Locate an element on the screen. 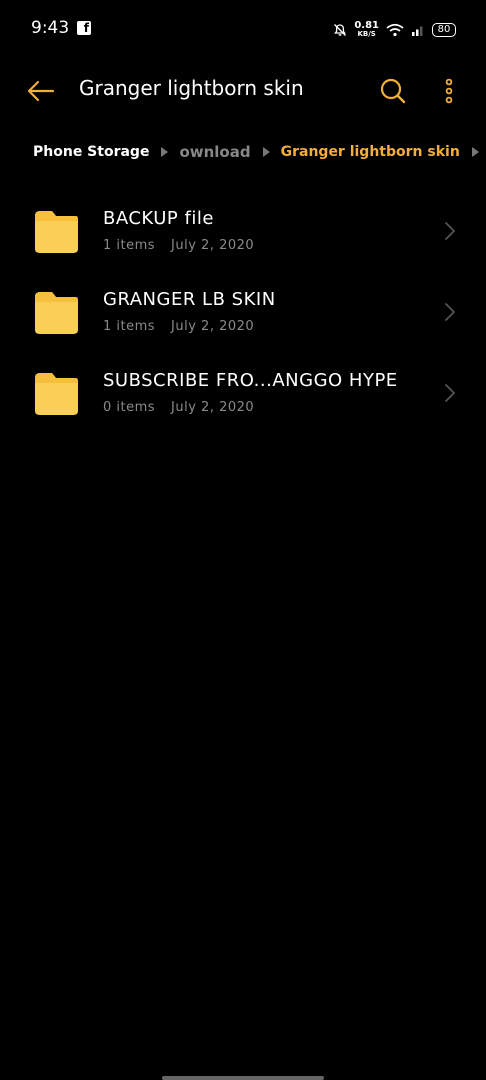 Image resolution: width=486 pixels, height=1080 pixels. mute-bell-icon is located at coordinates (340, 30).